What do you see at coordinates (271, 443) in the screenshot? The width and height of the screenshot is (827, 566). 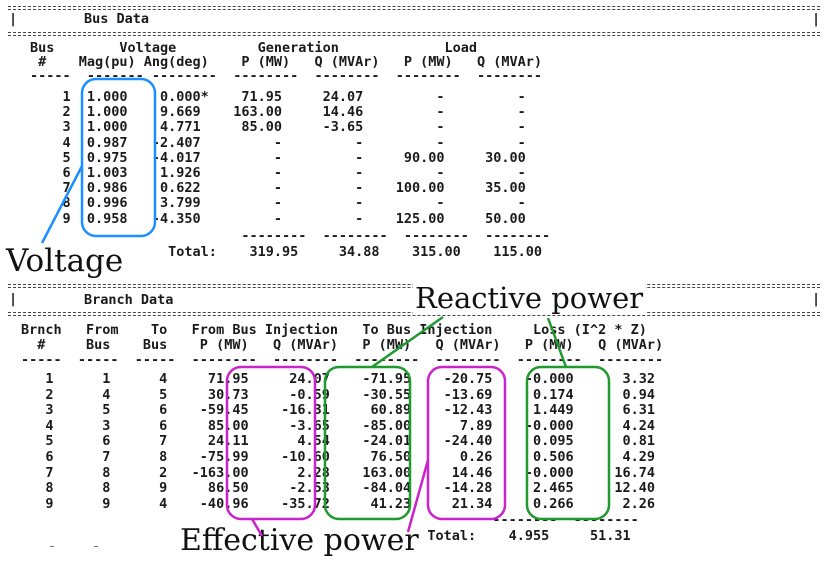 I see `effective-box-from` at bounding box center [271, 443].